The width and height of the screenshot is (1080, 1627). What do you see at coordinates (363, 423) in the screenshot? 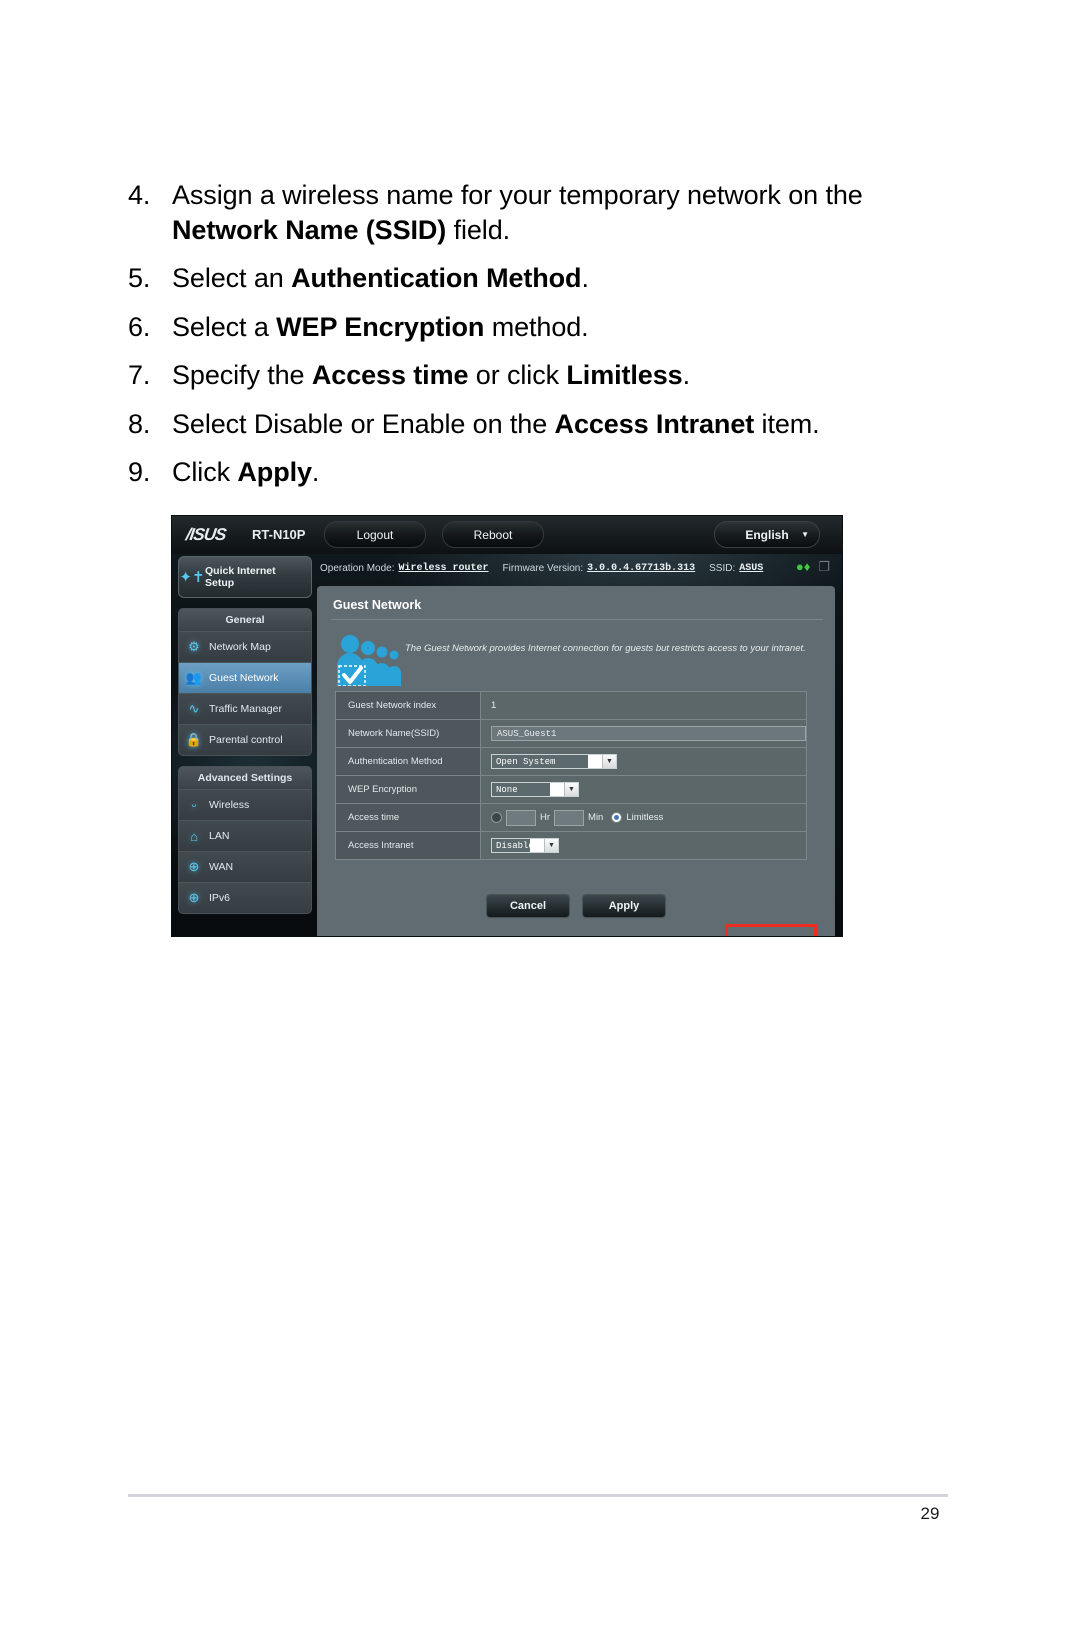
I see `step-plain: Select Disable or Enable on the` at bounding box center [363, 423].